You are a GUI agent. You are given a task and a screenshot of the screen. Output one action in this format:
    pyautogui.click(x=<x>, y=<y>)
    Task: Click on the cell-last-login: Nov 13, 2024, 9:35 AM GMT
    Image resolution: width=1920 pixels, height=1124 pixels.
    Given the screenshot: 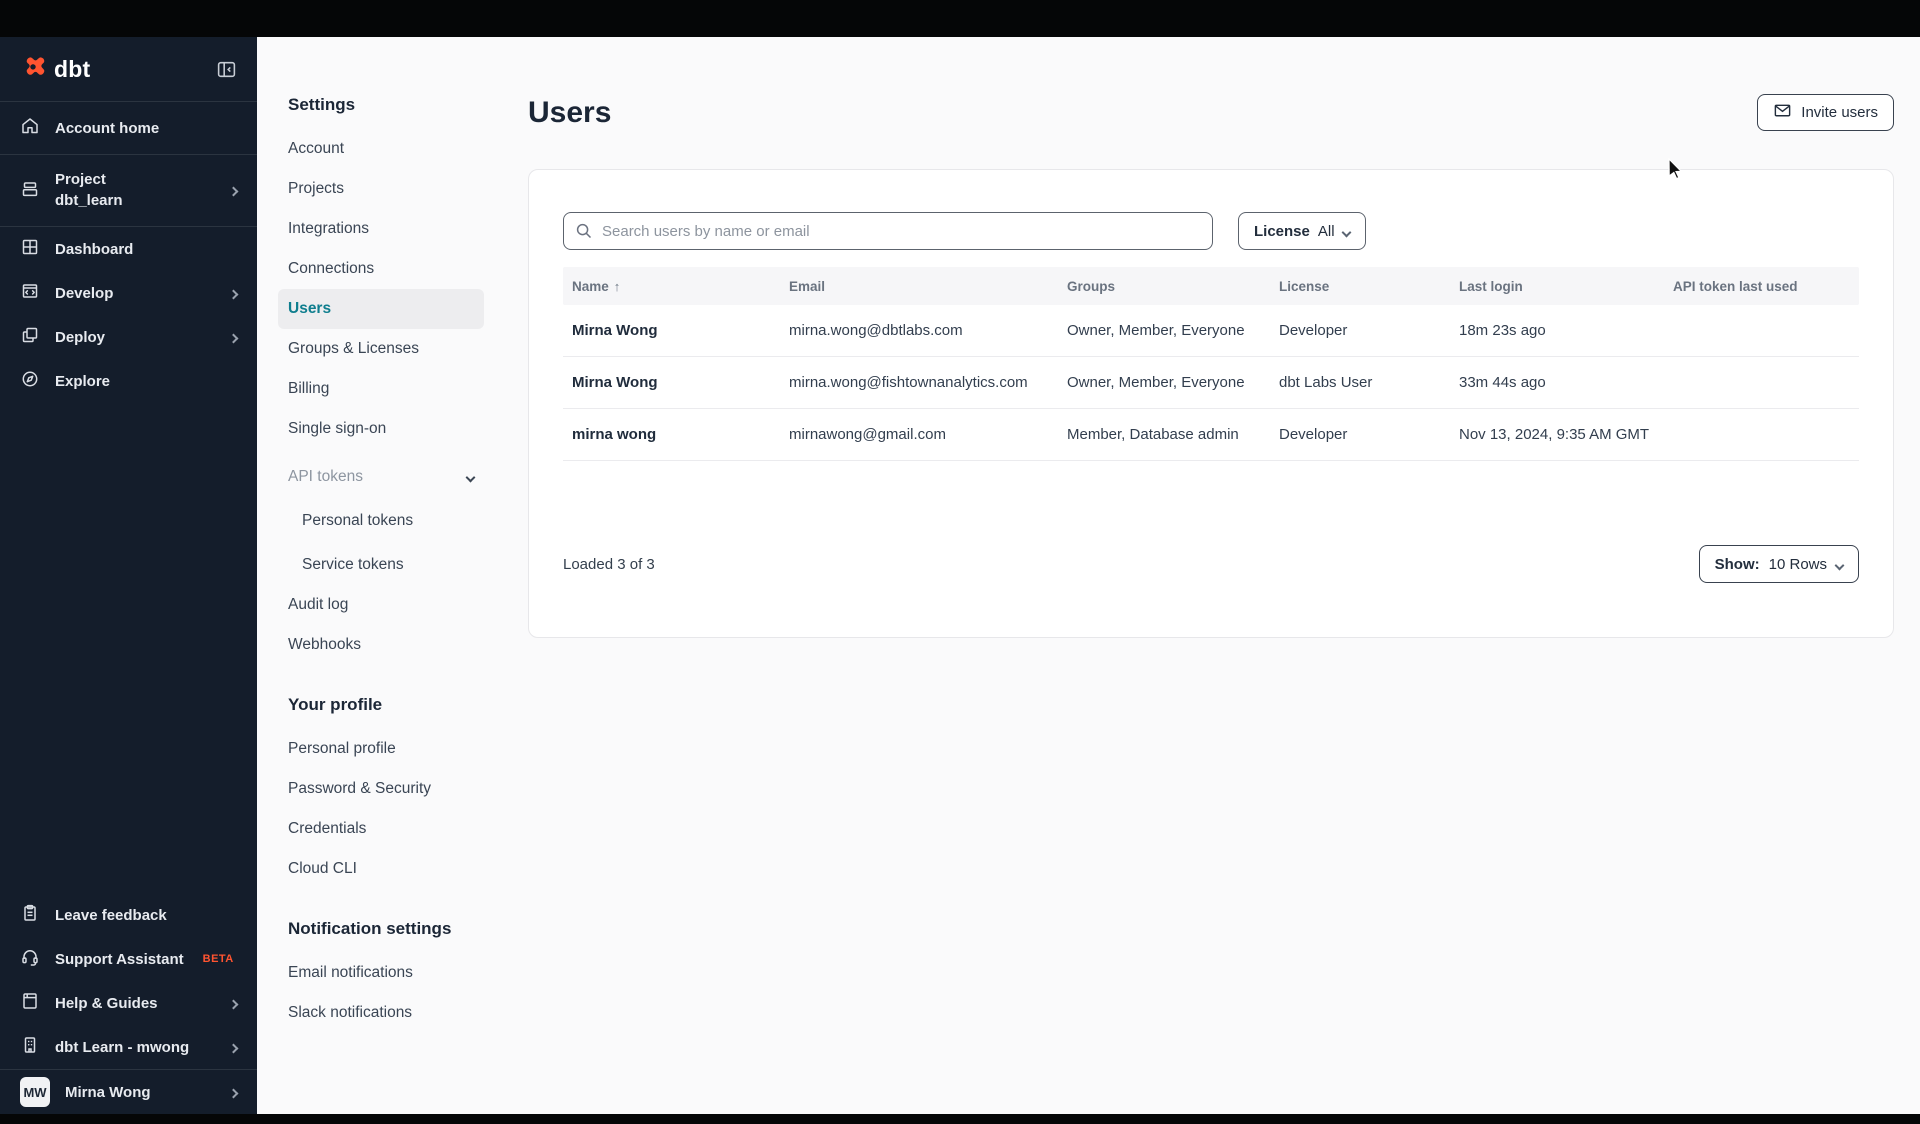 What is the action you would take?
    pyautogui.click(x=1554, y=434)
    